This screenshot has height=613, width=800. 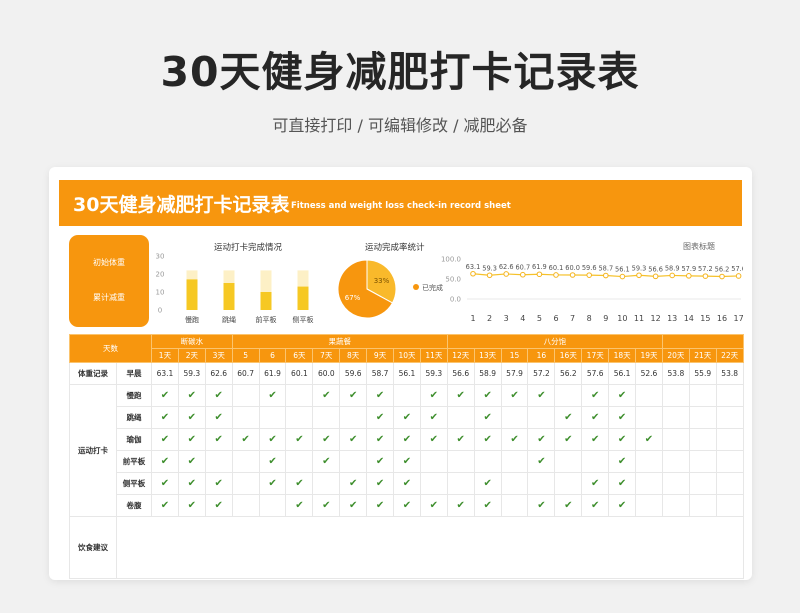 What do you see at coordinates (218, 355) in the screenshot?
I see `day-cell: 3天` at bounding box center [218, 355].